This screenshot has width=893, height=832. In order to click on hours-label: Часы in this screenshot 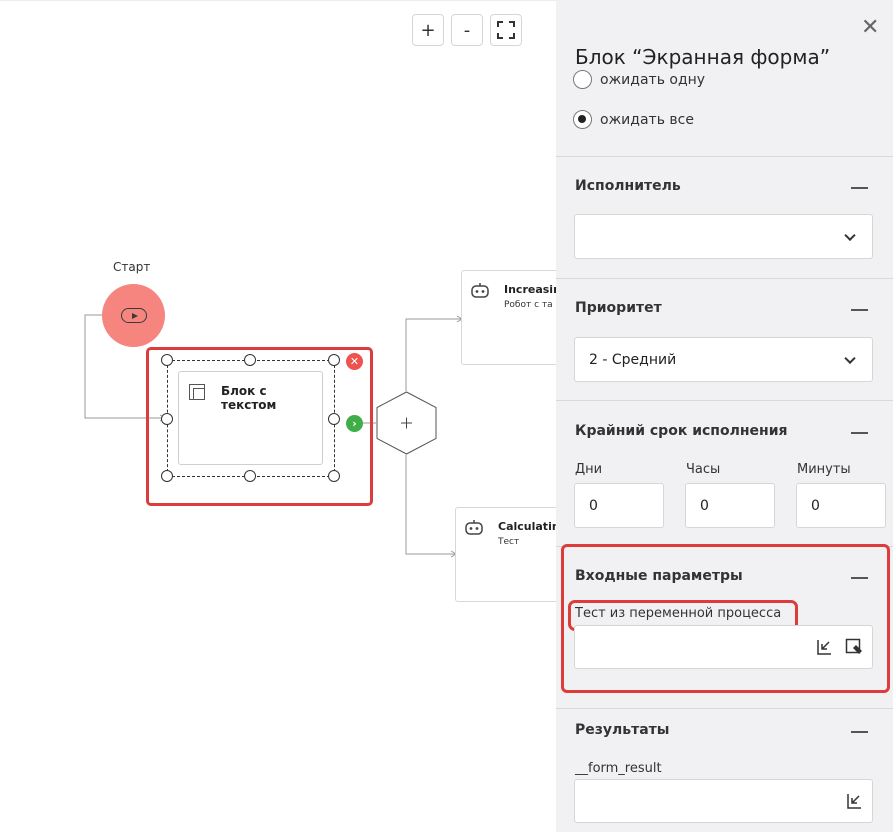, I will do `click(703, 469)`.